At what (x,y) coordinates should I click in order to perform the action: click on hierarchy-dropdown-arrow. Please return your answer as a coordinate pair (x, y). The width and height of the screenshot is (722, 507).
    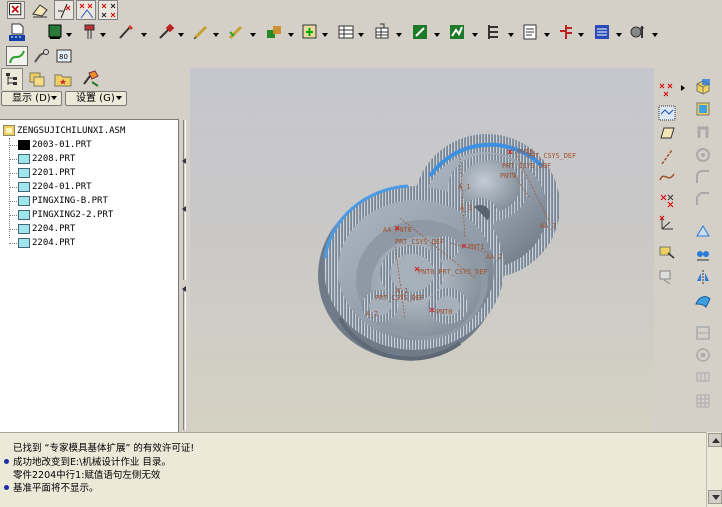
    Looking at the image, I should click on (581, 34).